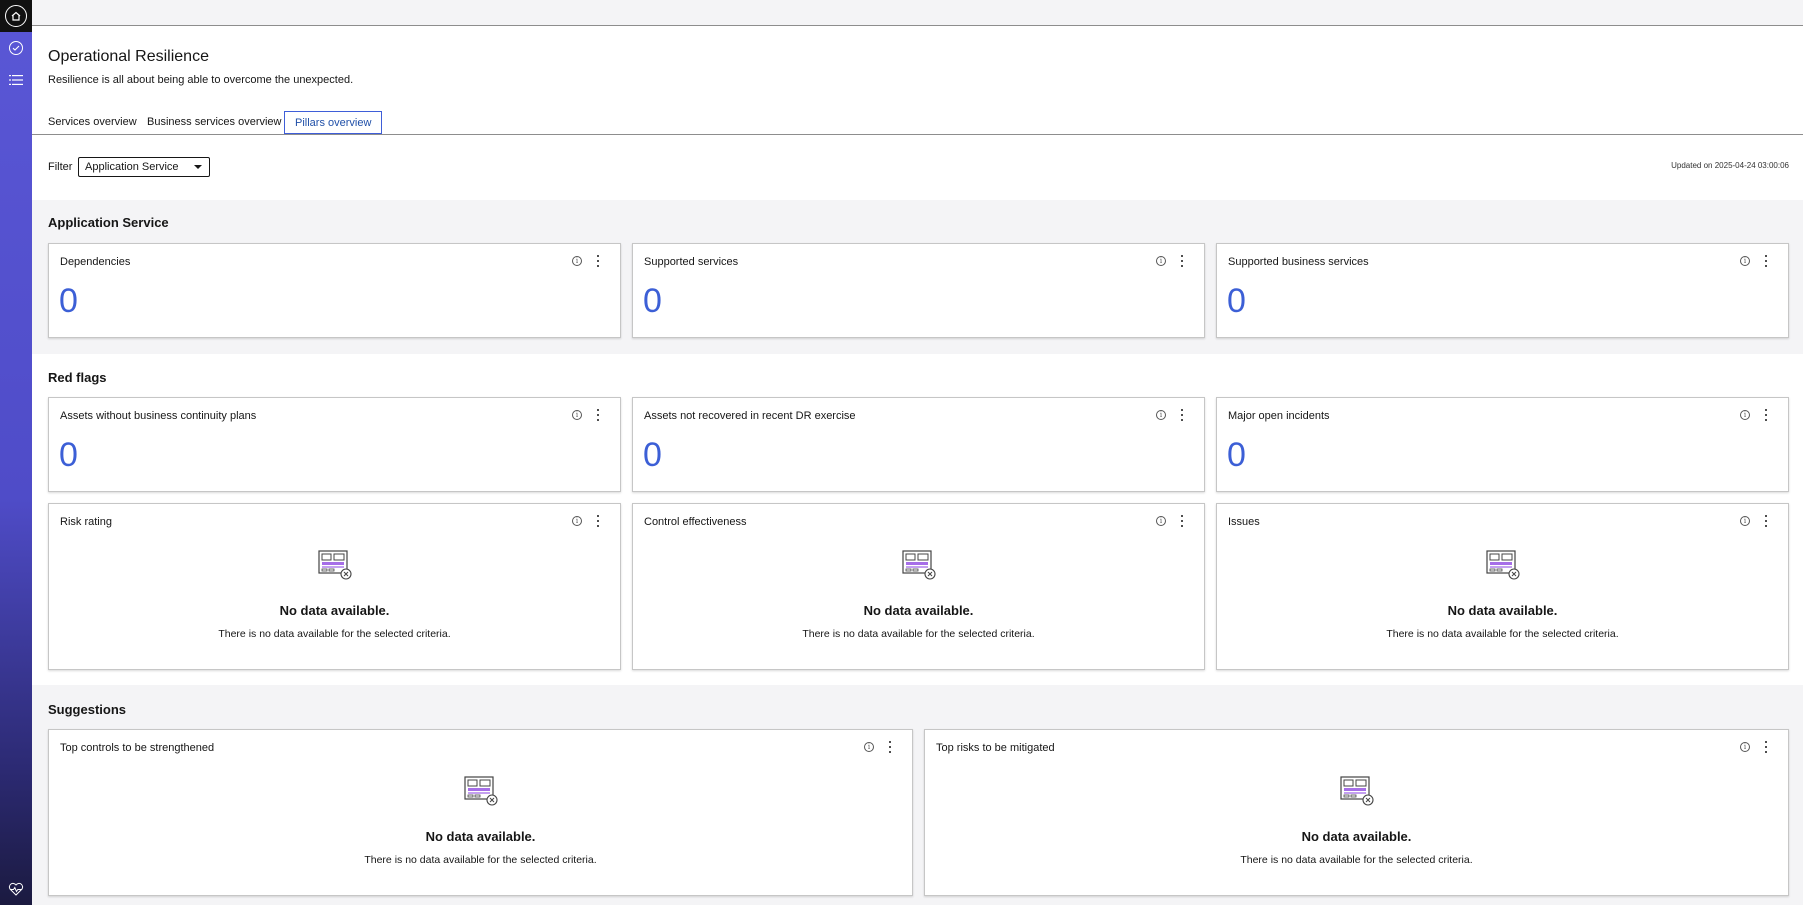 The height and width of the screenshot is (905, 1803). I want to click on card-title: Top risks to be mitigated, so click(995, 748).